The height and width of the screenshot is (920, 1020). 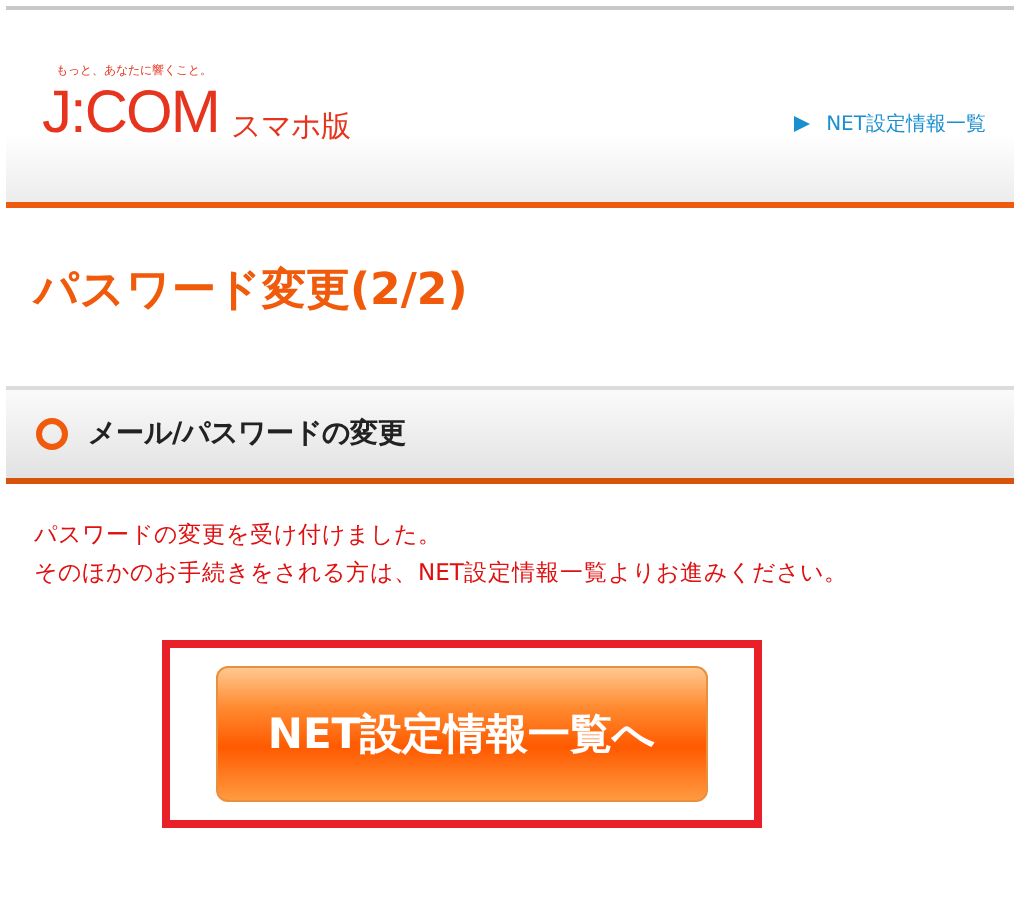 I want to click on page-title: パスワード変更(2/2), so click(x=250, y=291).